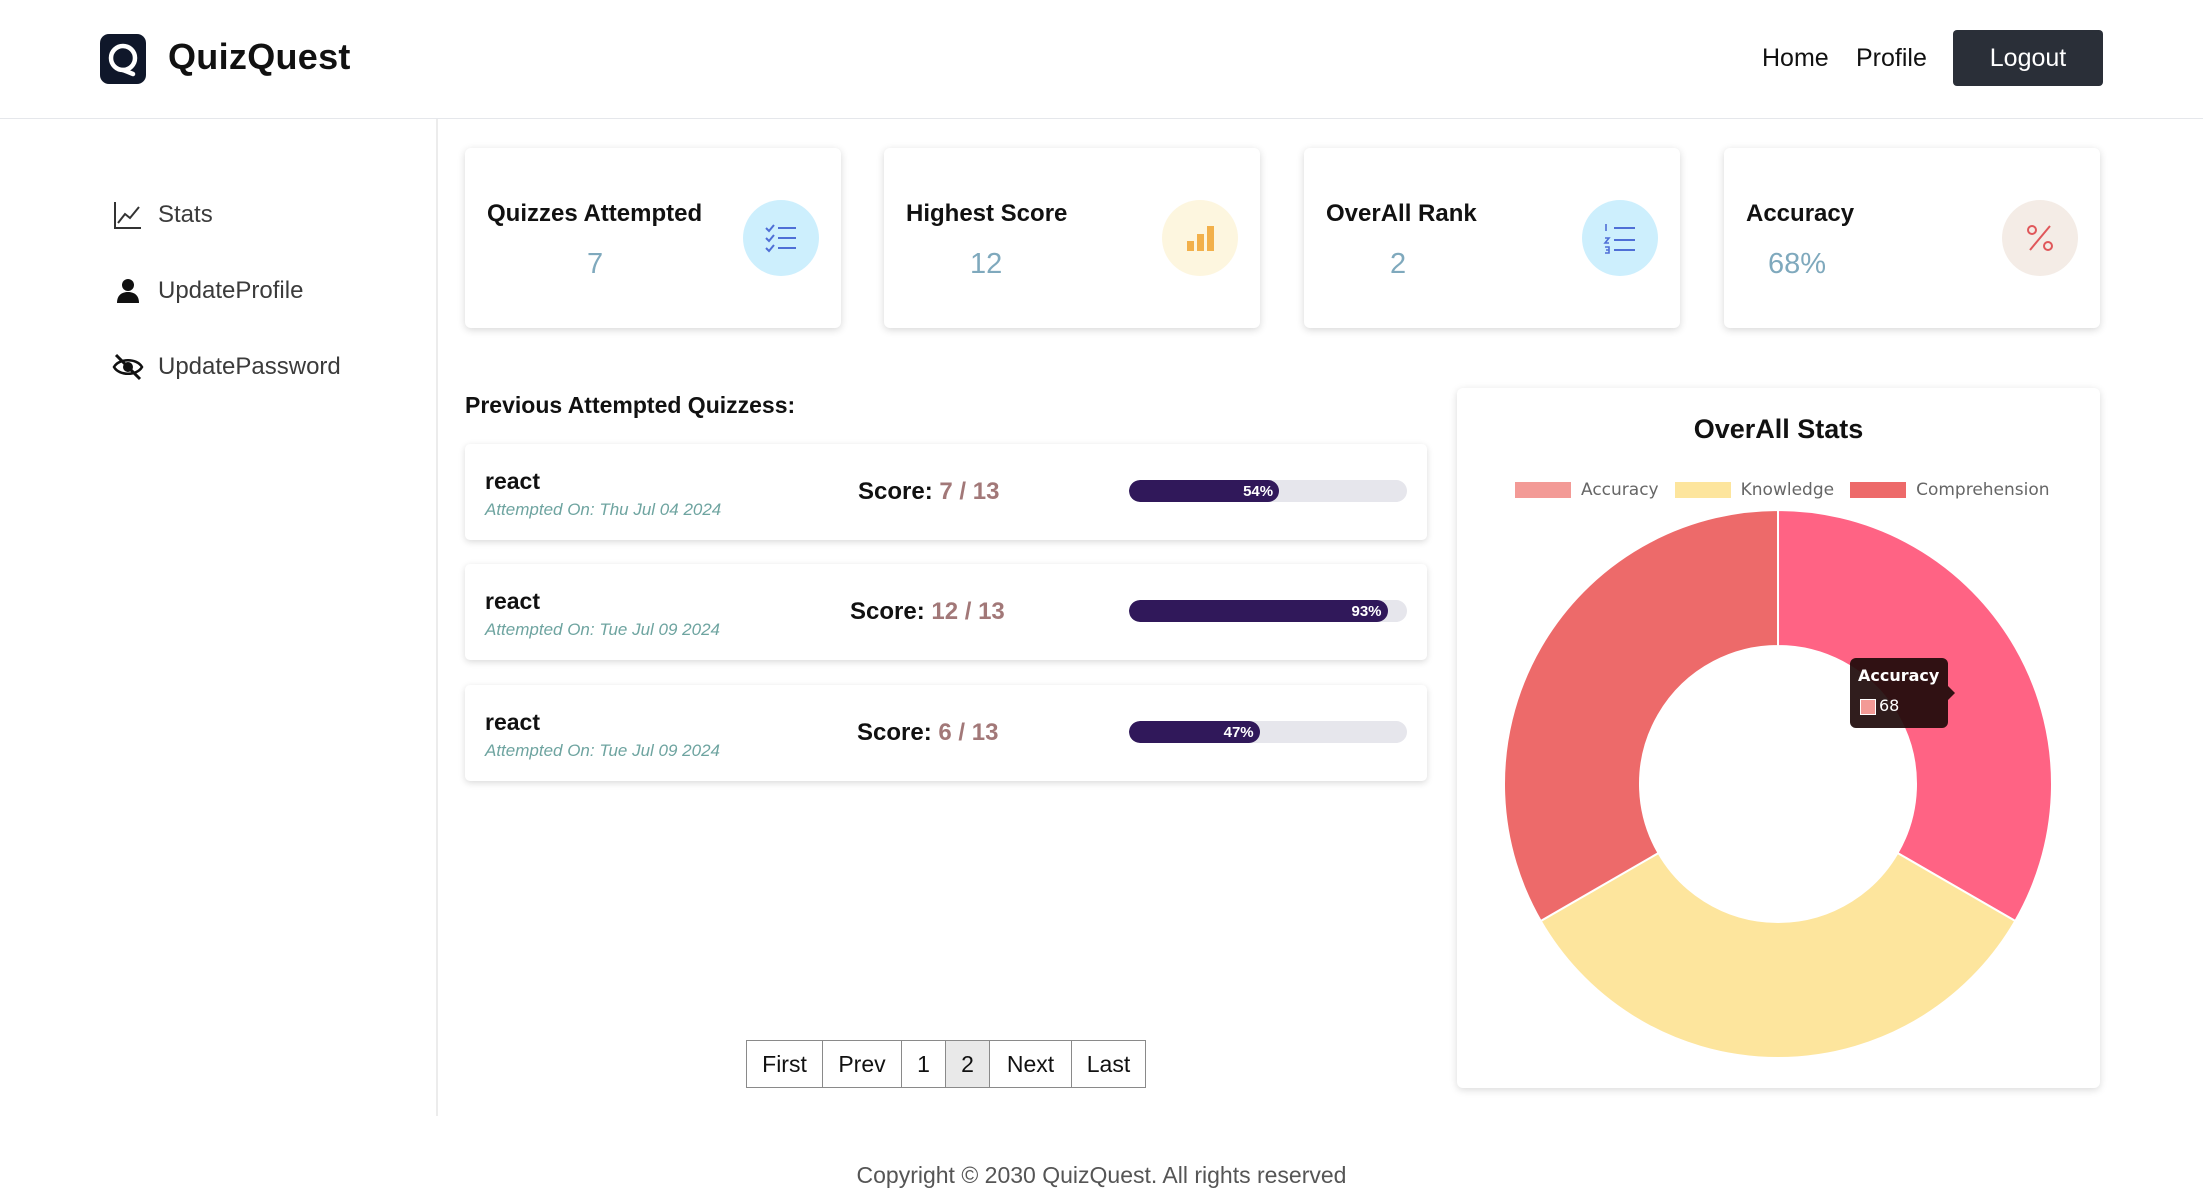 This screenshot has height=1191, width=2203. I want to click on score-progress-bar: 93%, so click(1268, 611).